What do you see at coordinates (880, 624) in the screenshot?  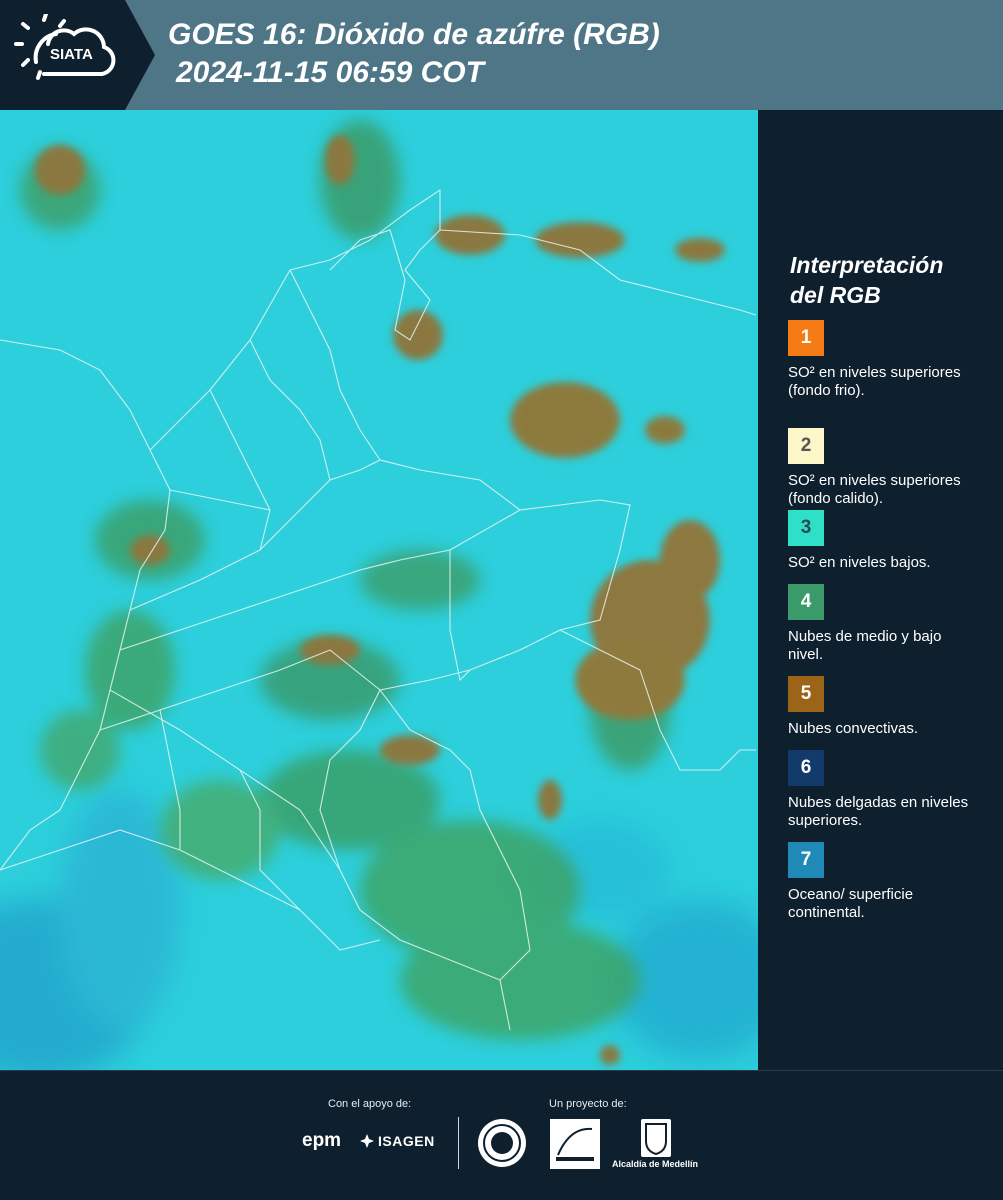 I see `legend-item-4: 4 Nubes de medio y bajo nivel.` at bounding box center [880, 624].